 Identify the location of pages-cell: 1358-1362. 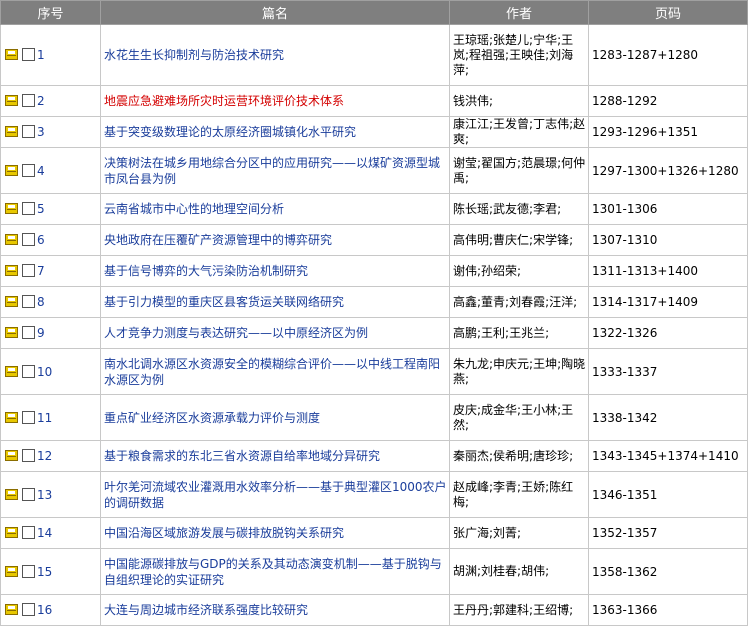
(668, 571).